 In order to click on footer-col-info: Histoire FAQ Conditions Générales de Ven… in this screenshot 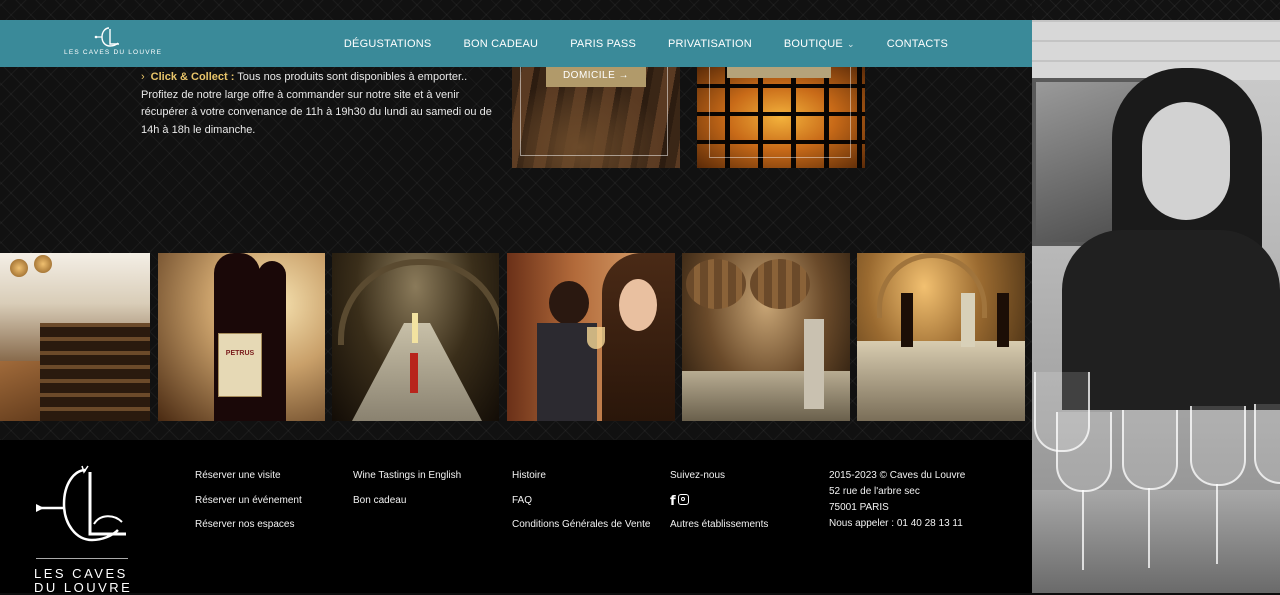, I will do `click(581, 507)`.